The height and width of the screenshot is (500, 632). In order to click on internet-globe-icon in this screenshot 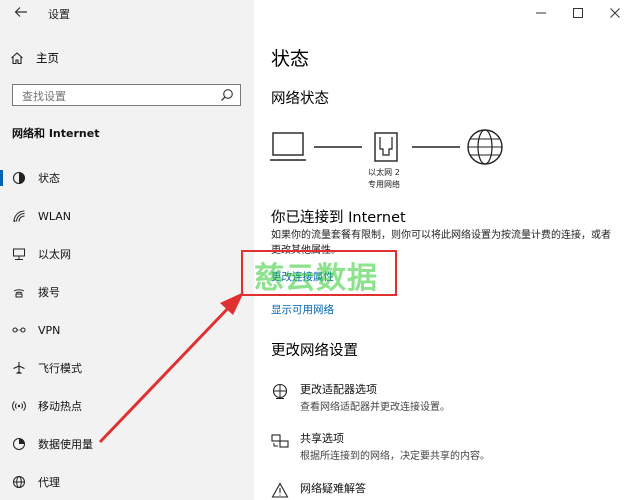, I will do `click(485, 147)`.